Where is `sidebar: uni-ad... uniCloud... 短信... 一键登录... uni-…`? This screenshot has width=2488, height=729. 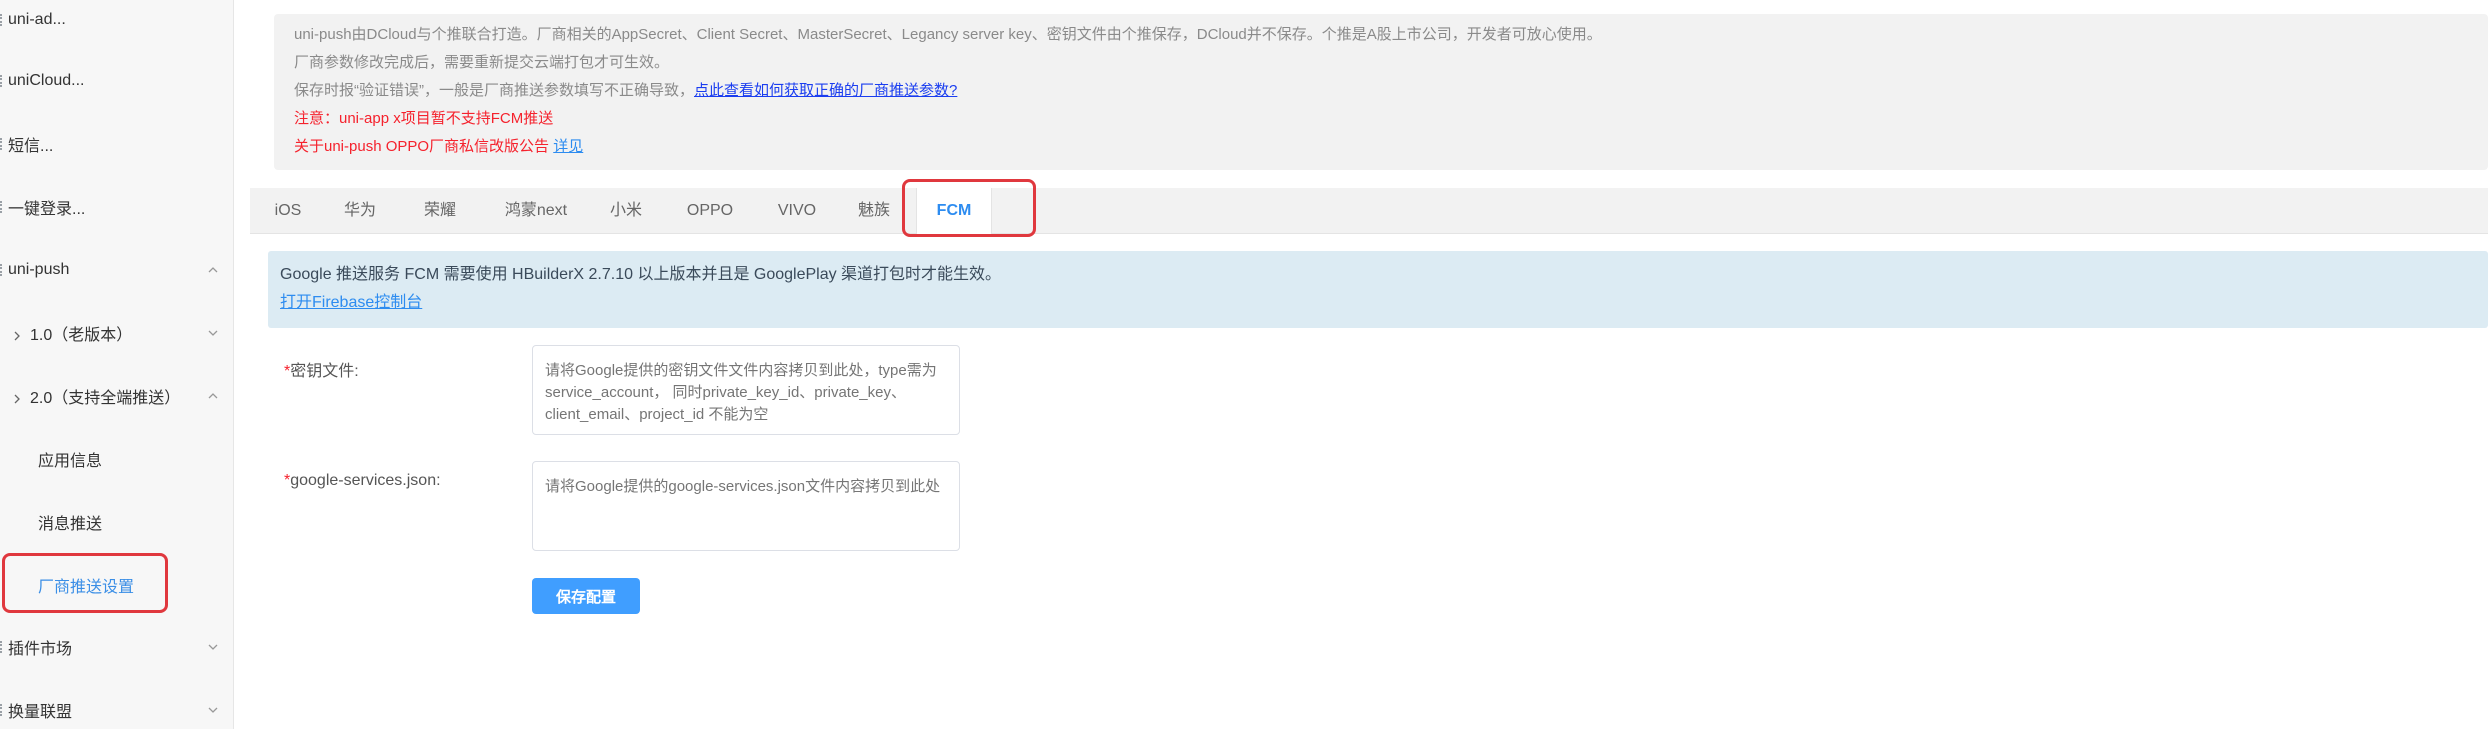
sidebar: uni-ad... uniCloud... 短信... 一键登录... uni-… is located at coordinates (117, 364).